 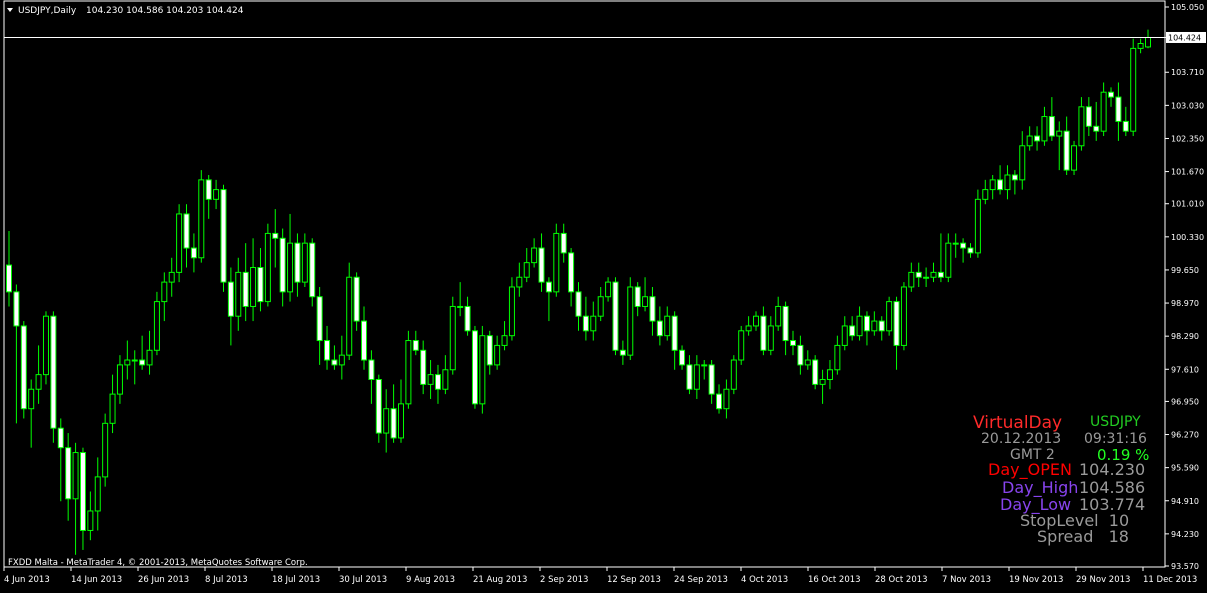 I want to click on panel-title: VirtualDay, so click(x=1017, y=423).